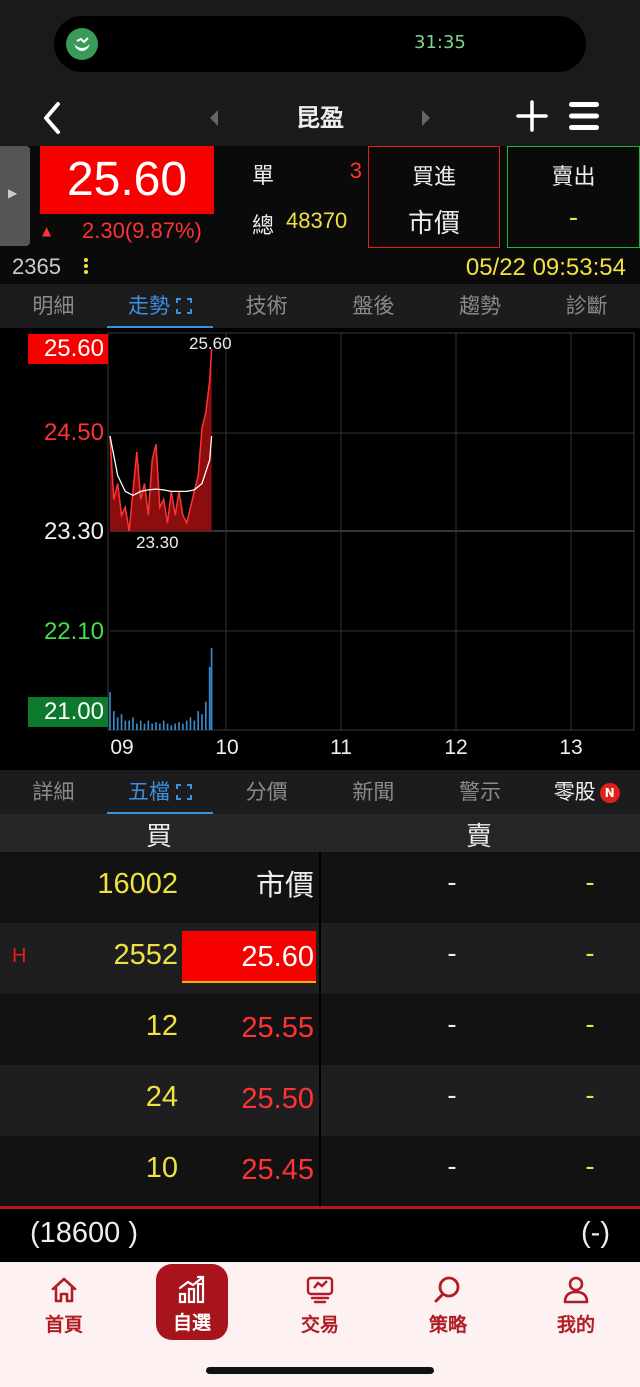 This screenshot has width=640, height=1387. I want to click on order-book-divider, so click(320, 1029).